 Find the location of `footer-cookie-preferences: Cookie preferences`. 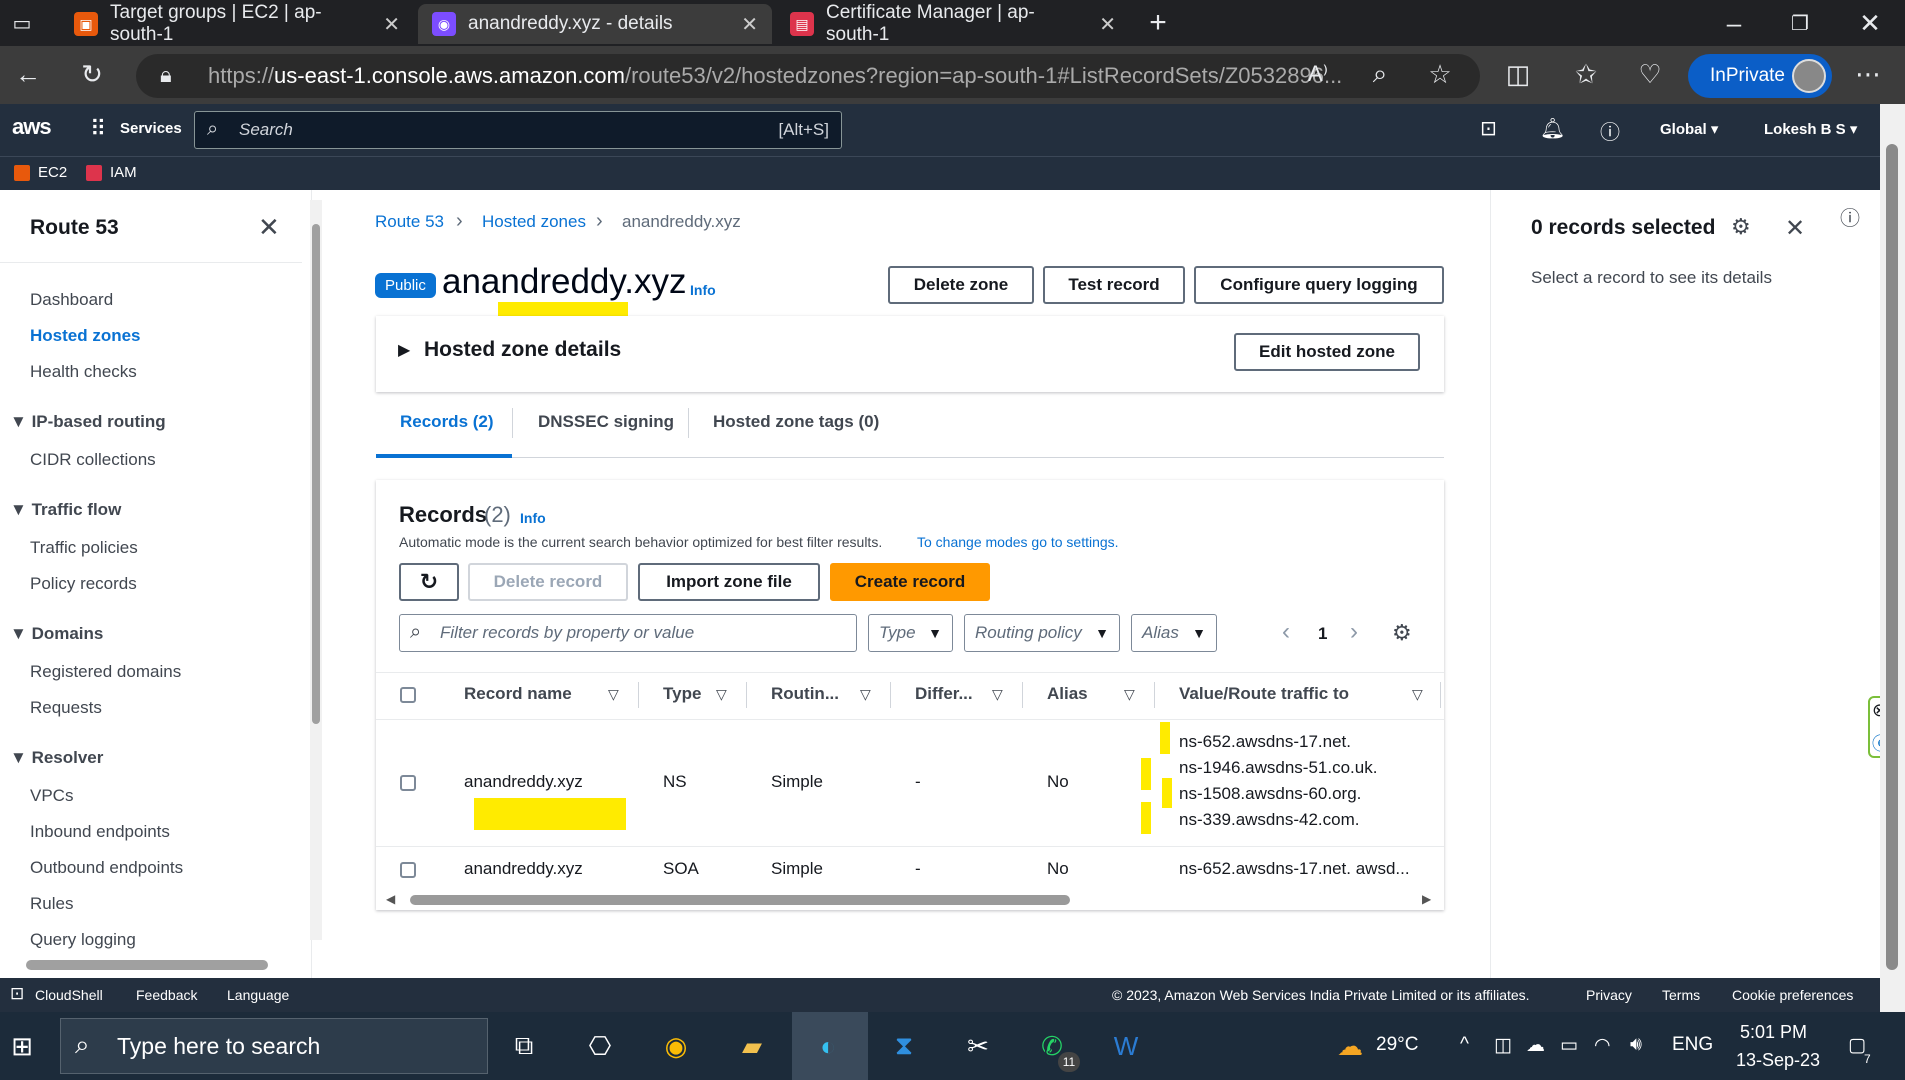

footer-cookie-preferences: Cookie preferences is located at coordinates (1792, 995).